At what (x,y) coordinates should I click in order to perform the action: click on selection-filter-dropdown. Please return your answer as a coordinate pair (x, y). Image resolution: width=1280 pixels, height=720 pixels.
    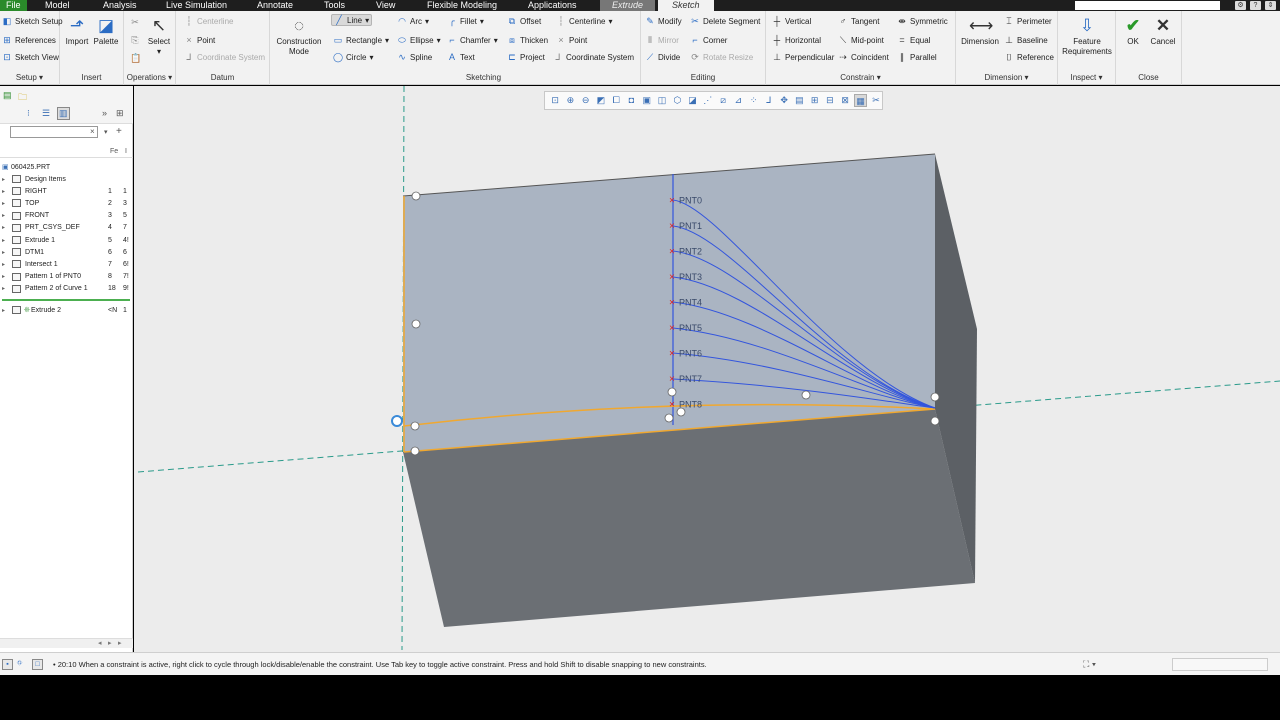
    Looking at the image, I should click on (1220, 664).